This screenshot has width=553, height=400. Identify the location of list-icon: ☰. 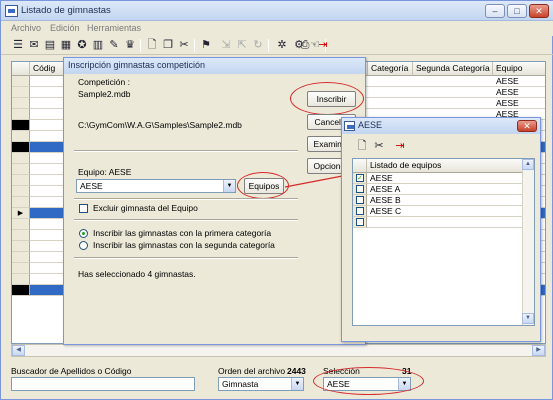
(18, 45).